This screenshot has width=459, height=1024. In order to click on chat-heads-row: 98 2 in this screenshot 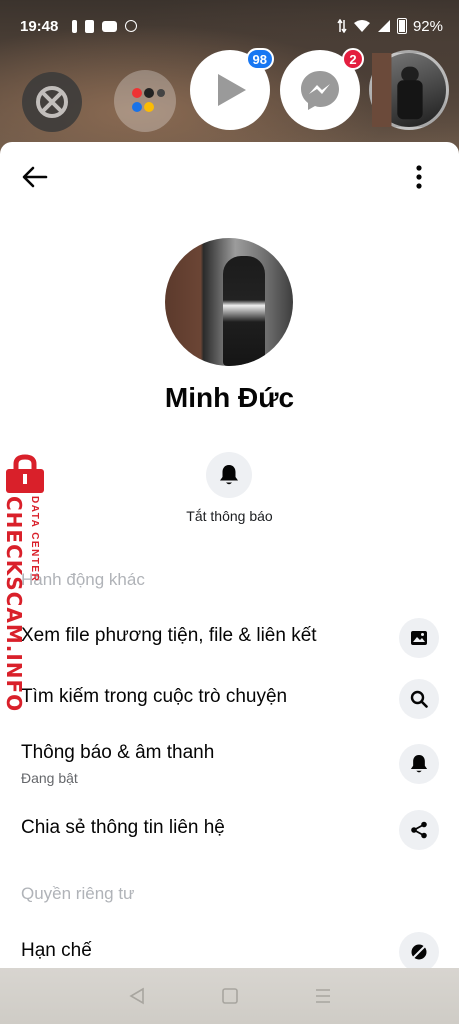, I will do `click(229, 90)`.